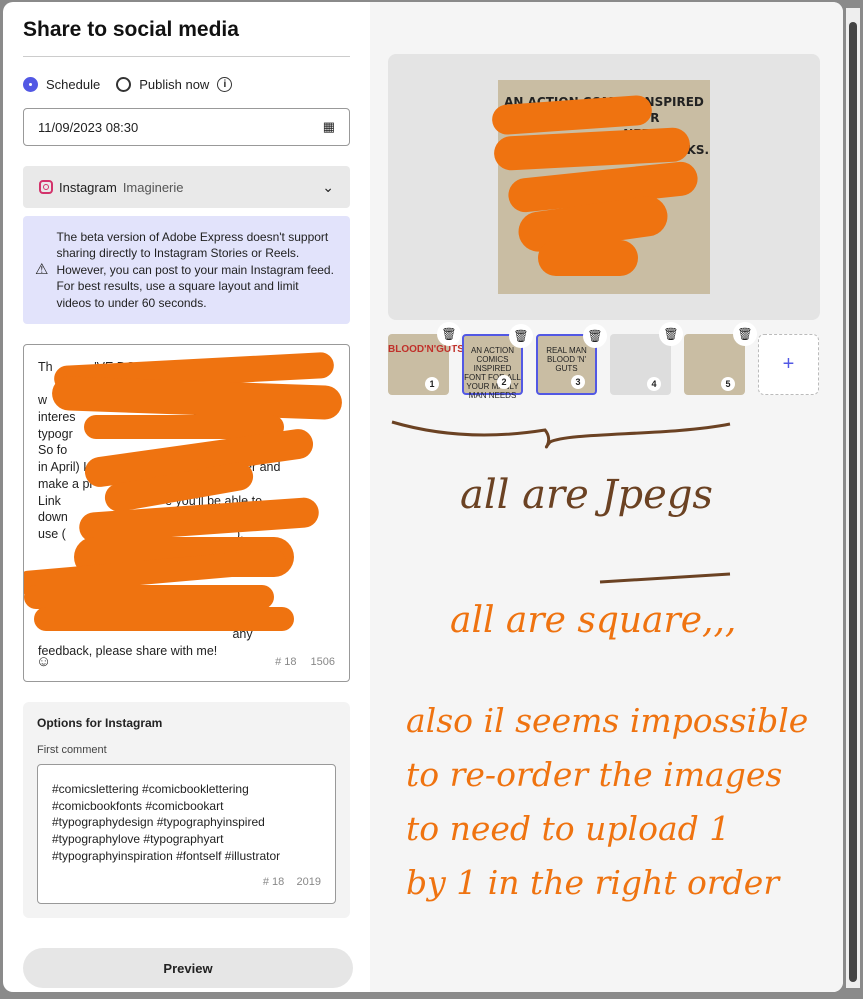 This screenshot has width=863, height=999. Describe the element at coordinates (593, 620) in the screenshot. I see `annotation-square: all are square,,,` at that location.